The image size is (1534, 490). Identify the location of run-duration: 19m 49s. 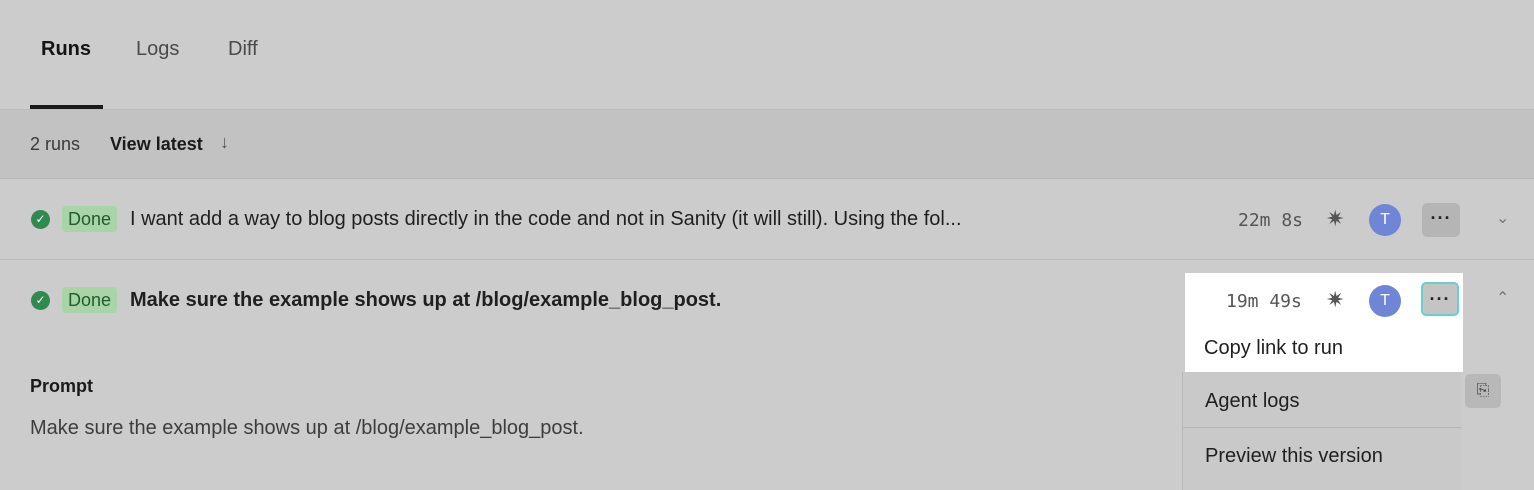
(1264, 301).